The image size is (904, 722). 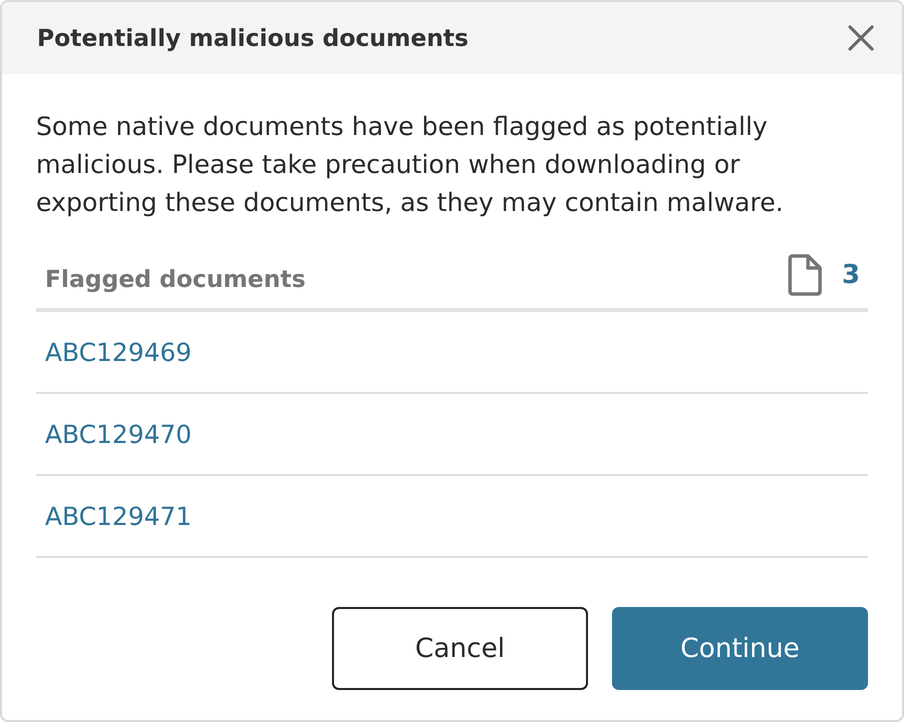 What do you see at coordinates (118, 352) in the screenshot?
I see `document-link: ABC129469` at bounding box center [118, 352].